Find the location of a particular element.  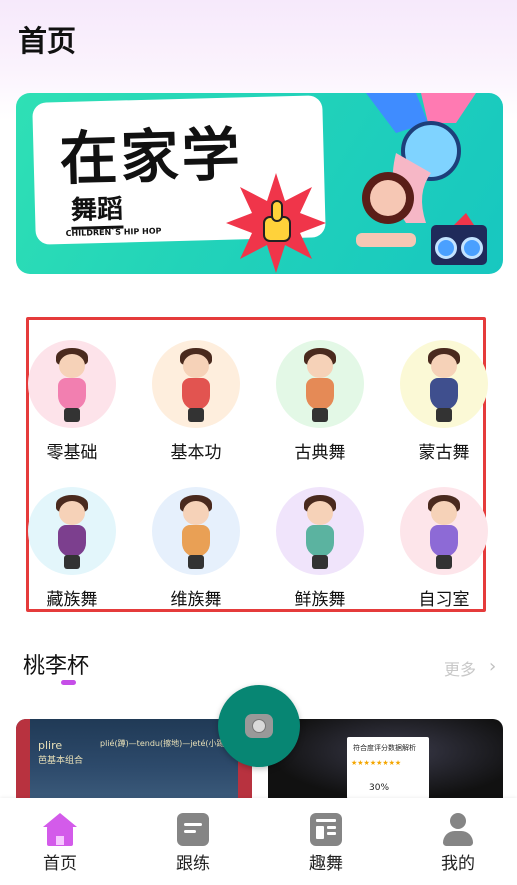

nav-item-fun-dance: 趣舞 is located at coordinates (326, 843).